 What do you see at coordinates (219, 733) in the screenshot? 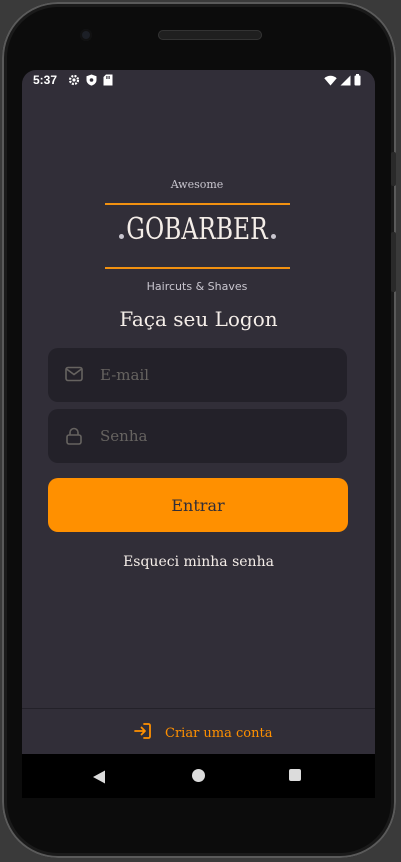
I see `create-account-label: Criar uma conta` at bounding box center [219, 733].